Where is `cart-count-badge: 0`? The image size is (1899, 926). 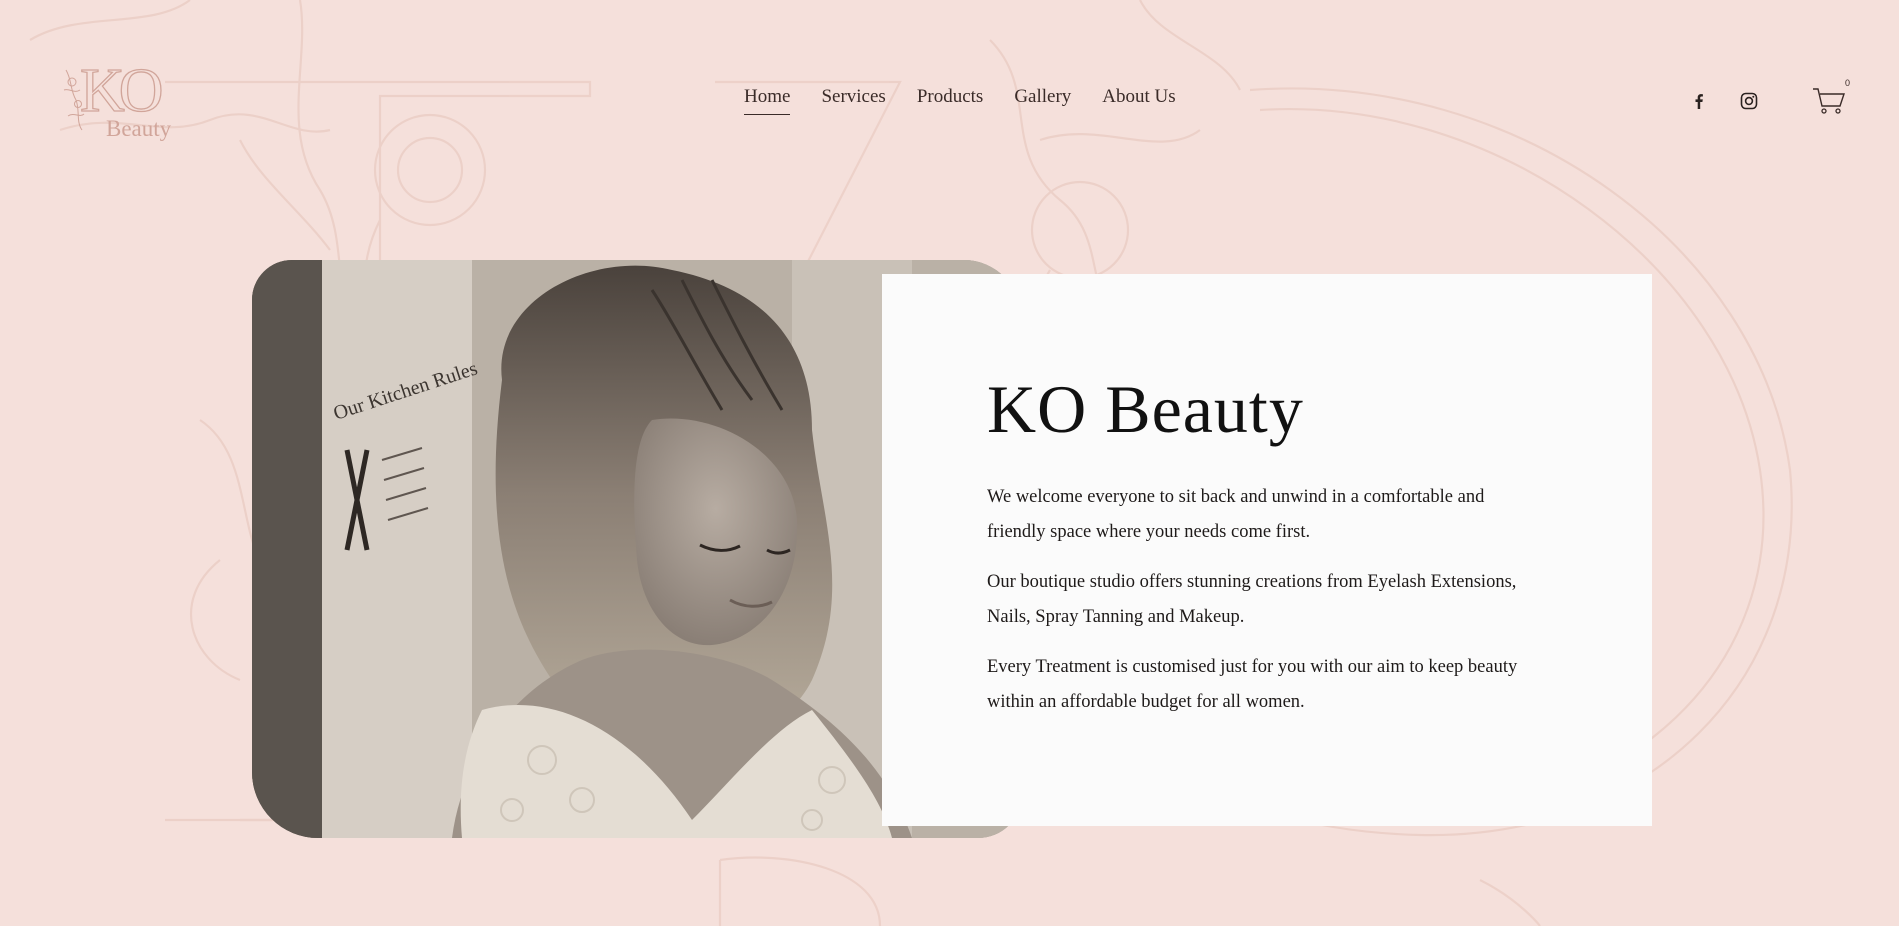
cart-count-badge: 0 is located at coordinates (1848, 83).